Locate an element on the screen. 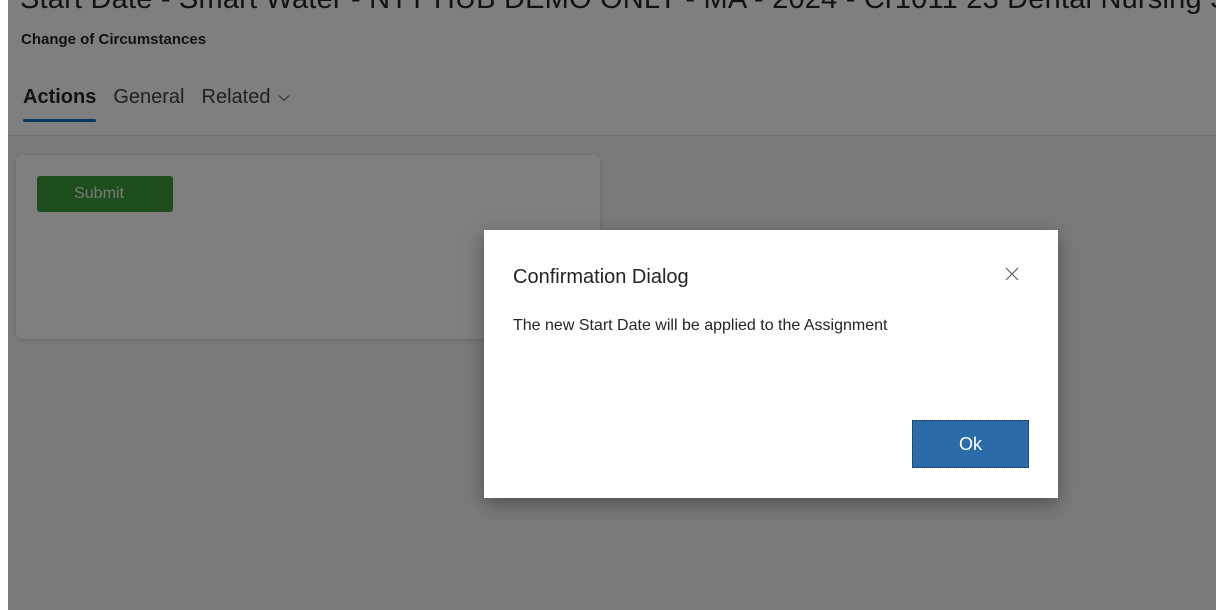  left-edge is located at coordinates (4, 305).